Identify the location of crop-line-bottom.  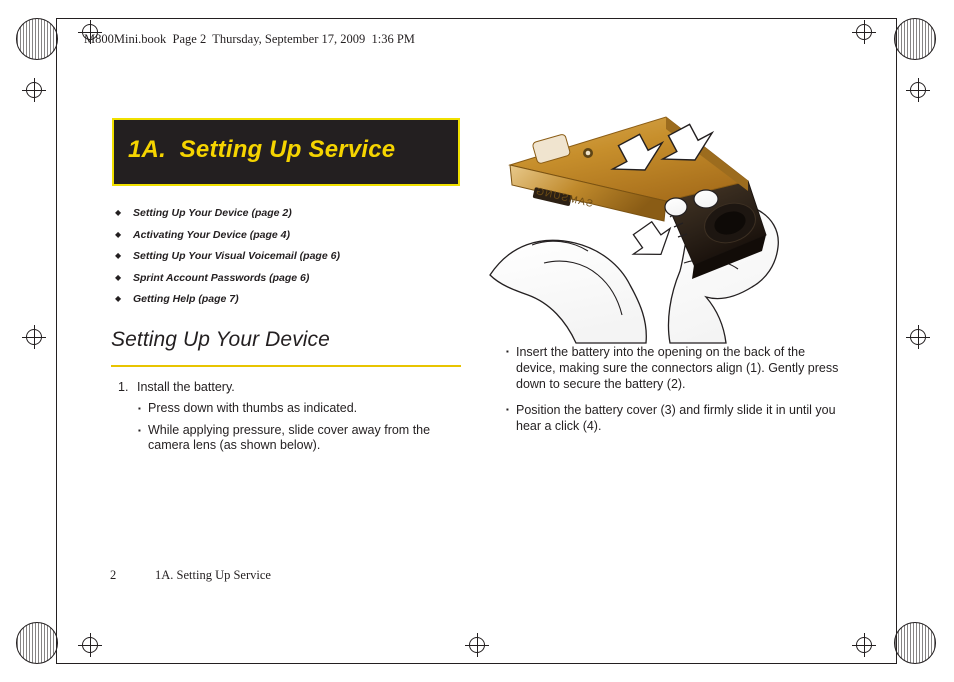
(476, 663).